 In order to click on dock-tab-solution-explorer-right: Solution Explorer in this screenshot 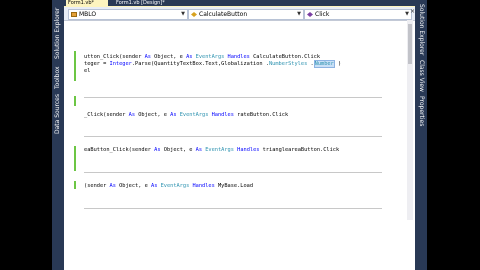, I will do `click(421, 30)`.